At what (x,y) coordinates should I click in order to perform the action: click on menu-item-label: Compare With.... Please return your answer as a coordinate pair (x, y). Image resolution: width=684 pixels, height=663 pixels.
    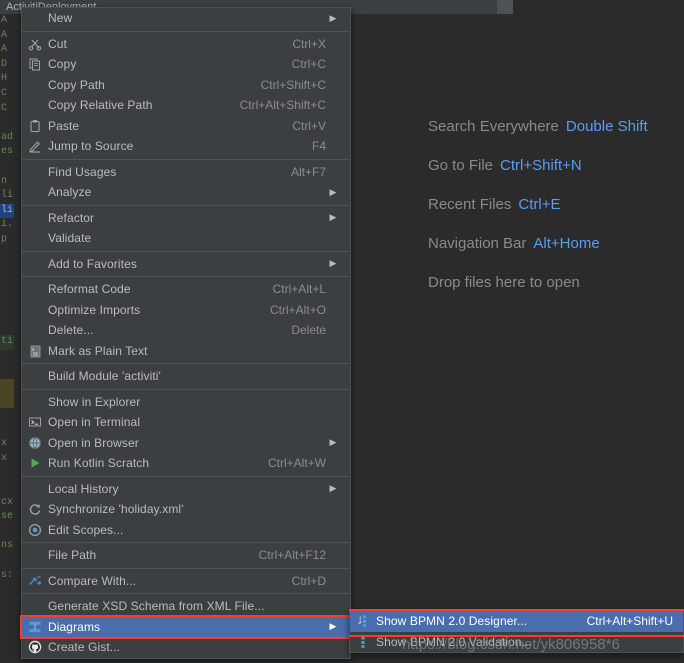
    Looking at the image, I should click on (92, 580).